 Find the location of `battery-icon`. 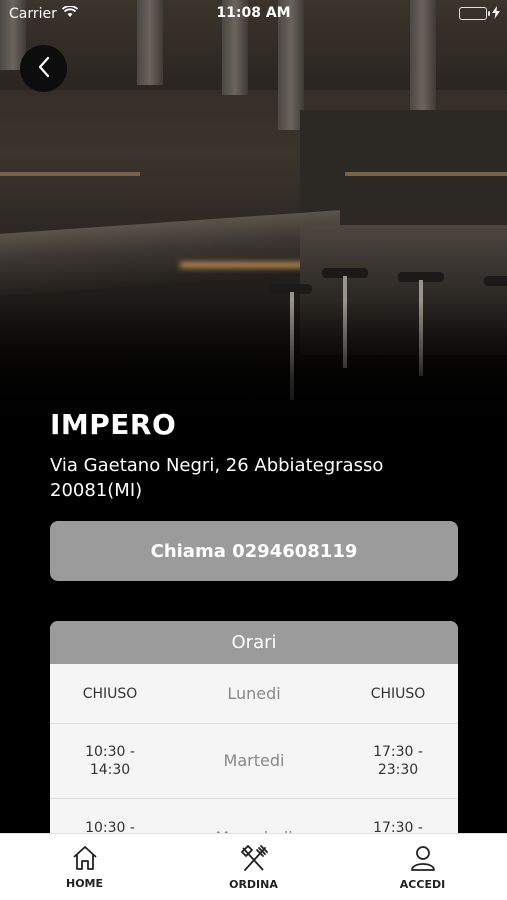

battery-icon is located at coordinates (474, 13).